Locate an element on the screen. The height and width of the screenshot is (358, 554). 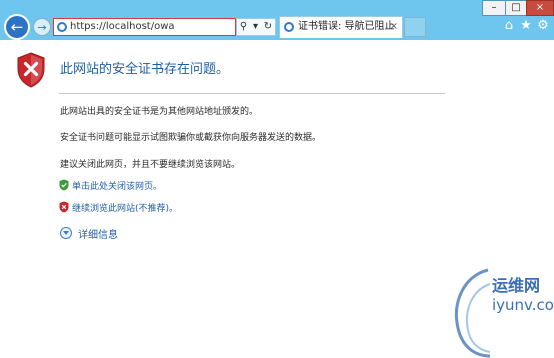
description-1: 此网站出具的安全证书是为其他网站地址颁发的。 is located at coordinates (159, 112).